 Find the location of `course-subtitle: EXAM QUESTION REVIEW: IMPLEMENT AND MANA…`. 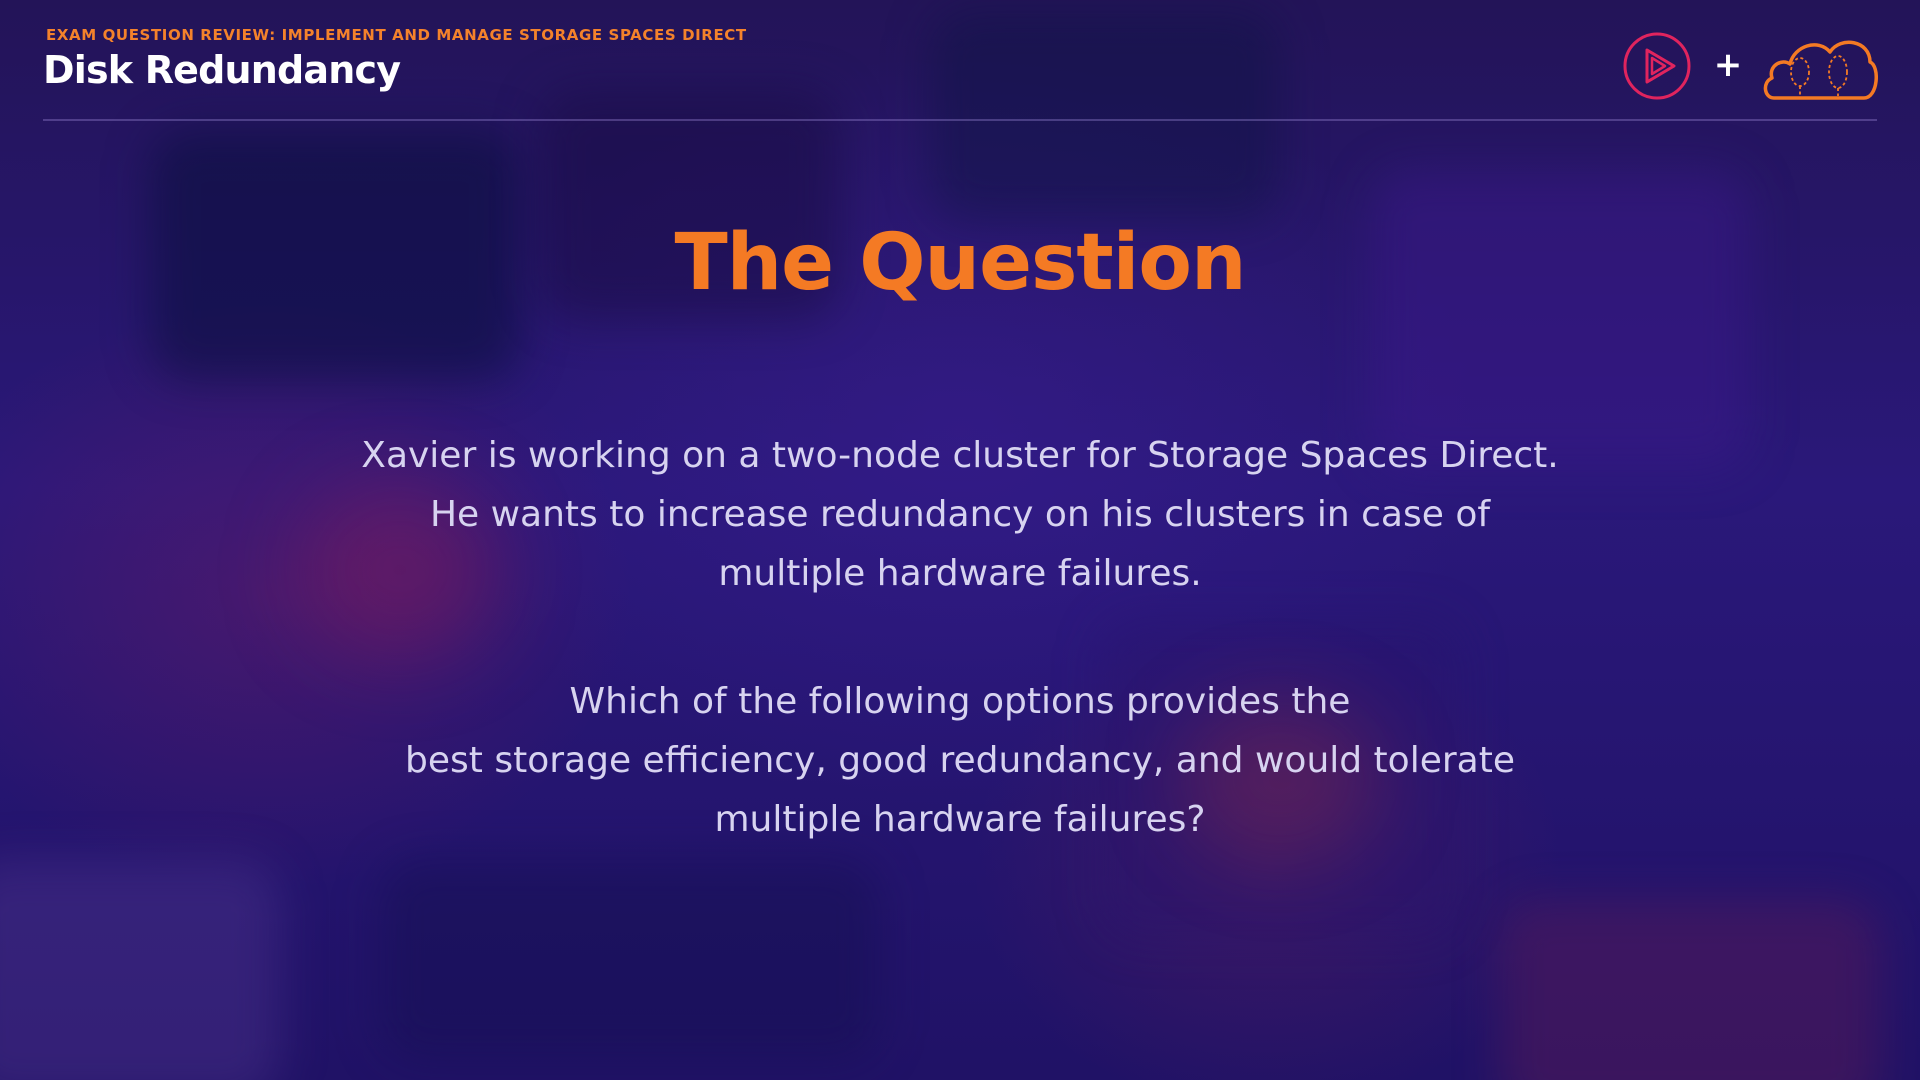

course-subtitle: EXAM QUESTION REVIEW: IMPLEMENT AND MANA… is located at coordinates (396, 35).